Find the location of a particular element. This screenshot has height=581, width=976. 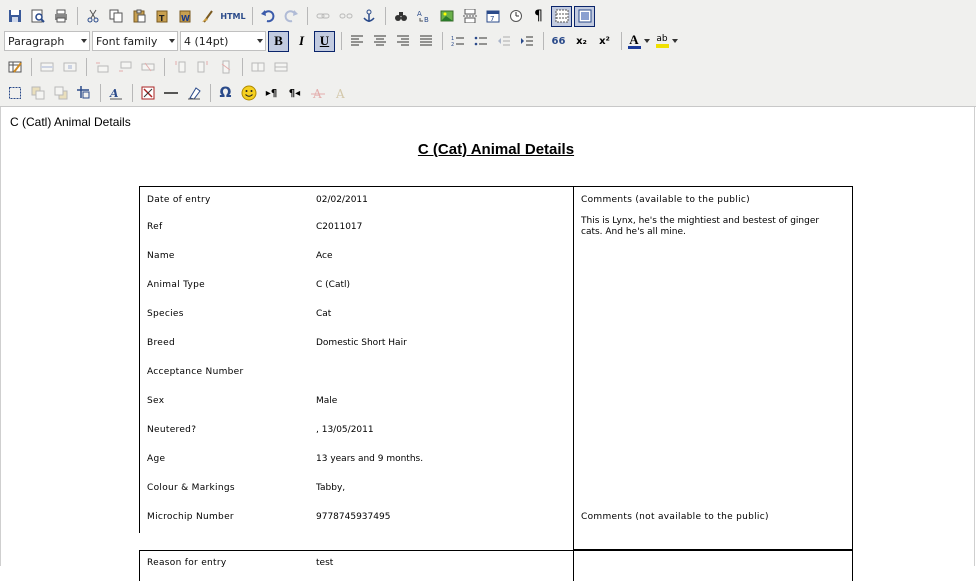

font-size-select: 4 (14pt) is located at coordinates (223, 41).